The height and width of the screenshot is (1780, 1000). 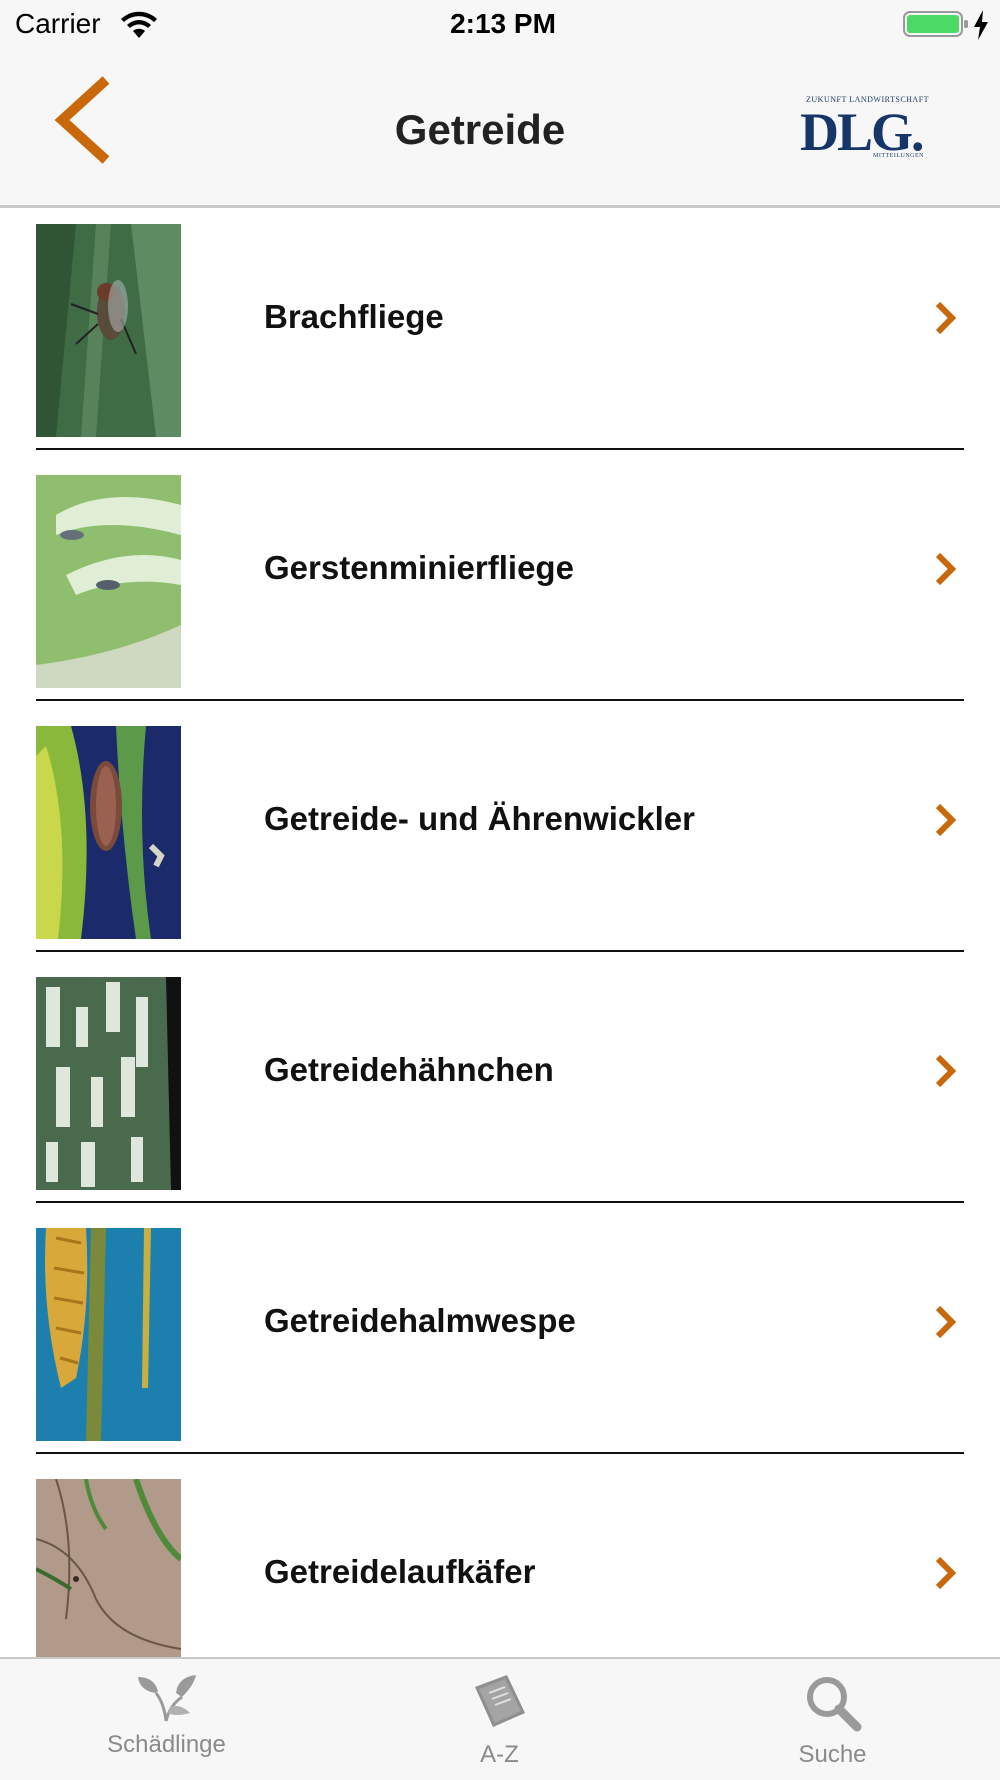 I want to click on striped-leaf-damage-photo, so click(x=108, y=1083).